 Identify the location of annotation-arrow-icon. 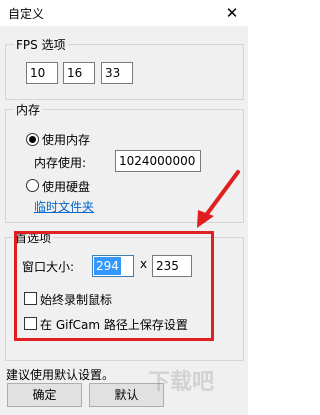
(218, 199).